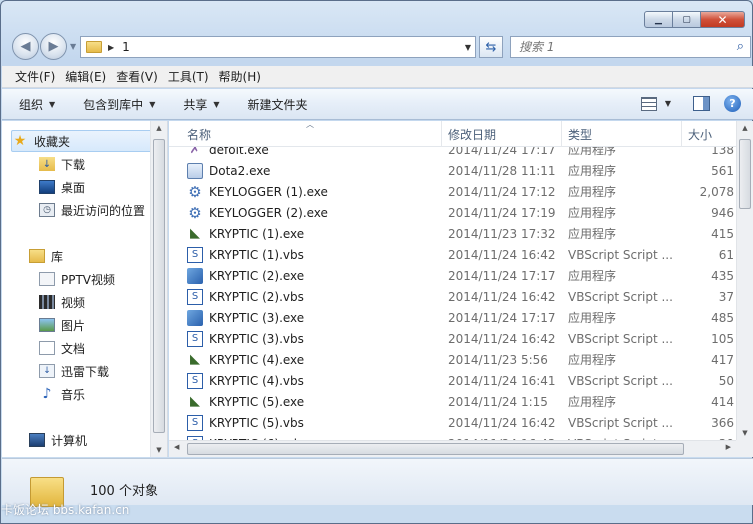 This screenshot has width=753, height=524. Describe the element at coordinates (452, 153) in the screenshot. I see `file-row: ✗ defolt.exe 2014/11/24 17:17 应用程序 138` at that location.